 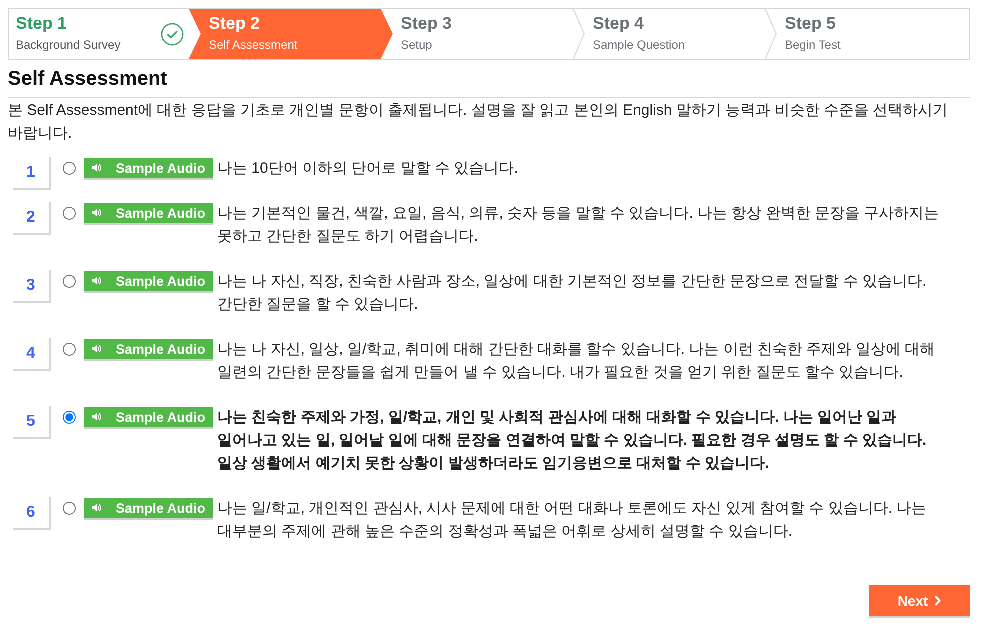 What do you see at coordinates (32, 218) in the screenshot?
I see `item-number: 2` at bounding box center [32, 218].